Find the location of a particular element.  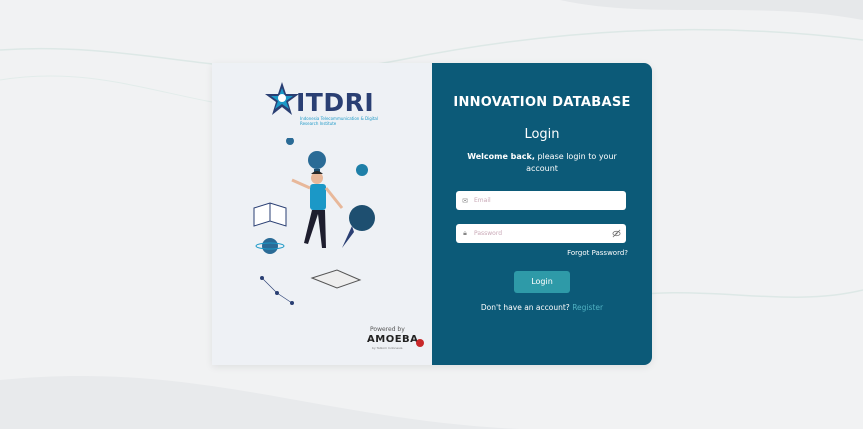

telkom-logo-icon is located at coordinates (420, 343).